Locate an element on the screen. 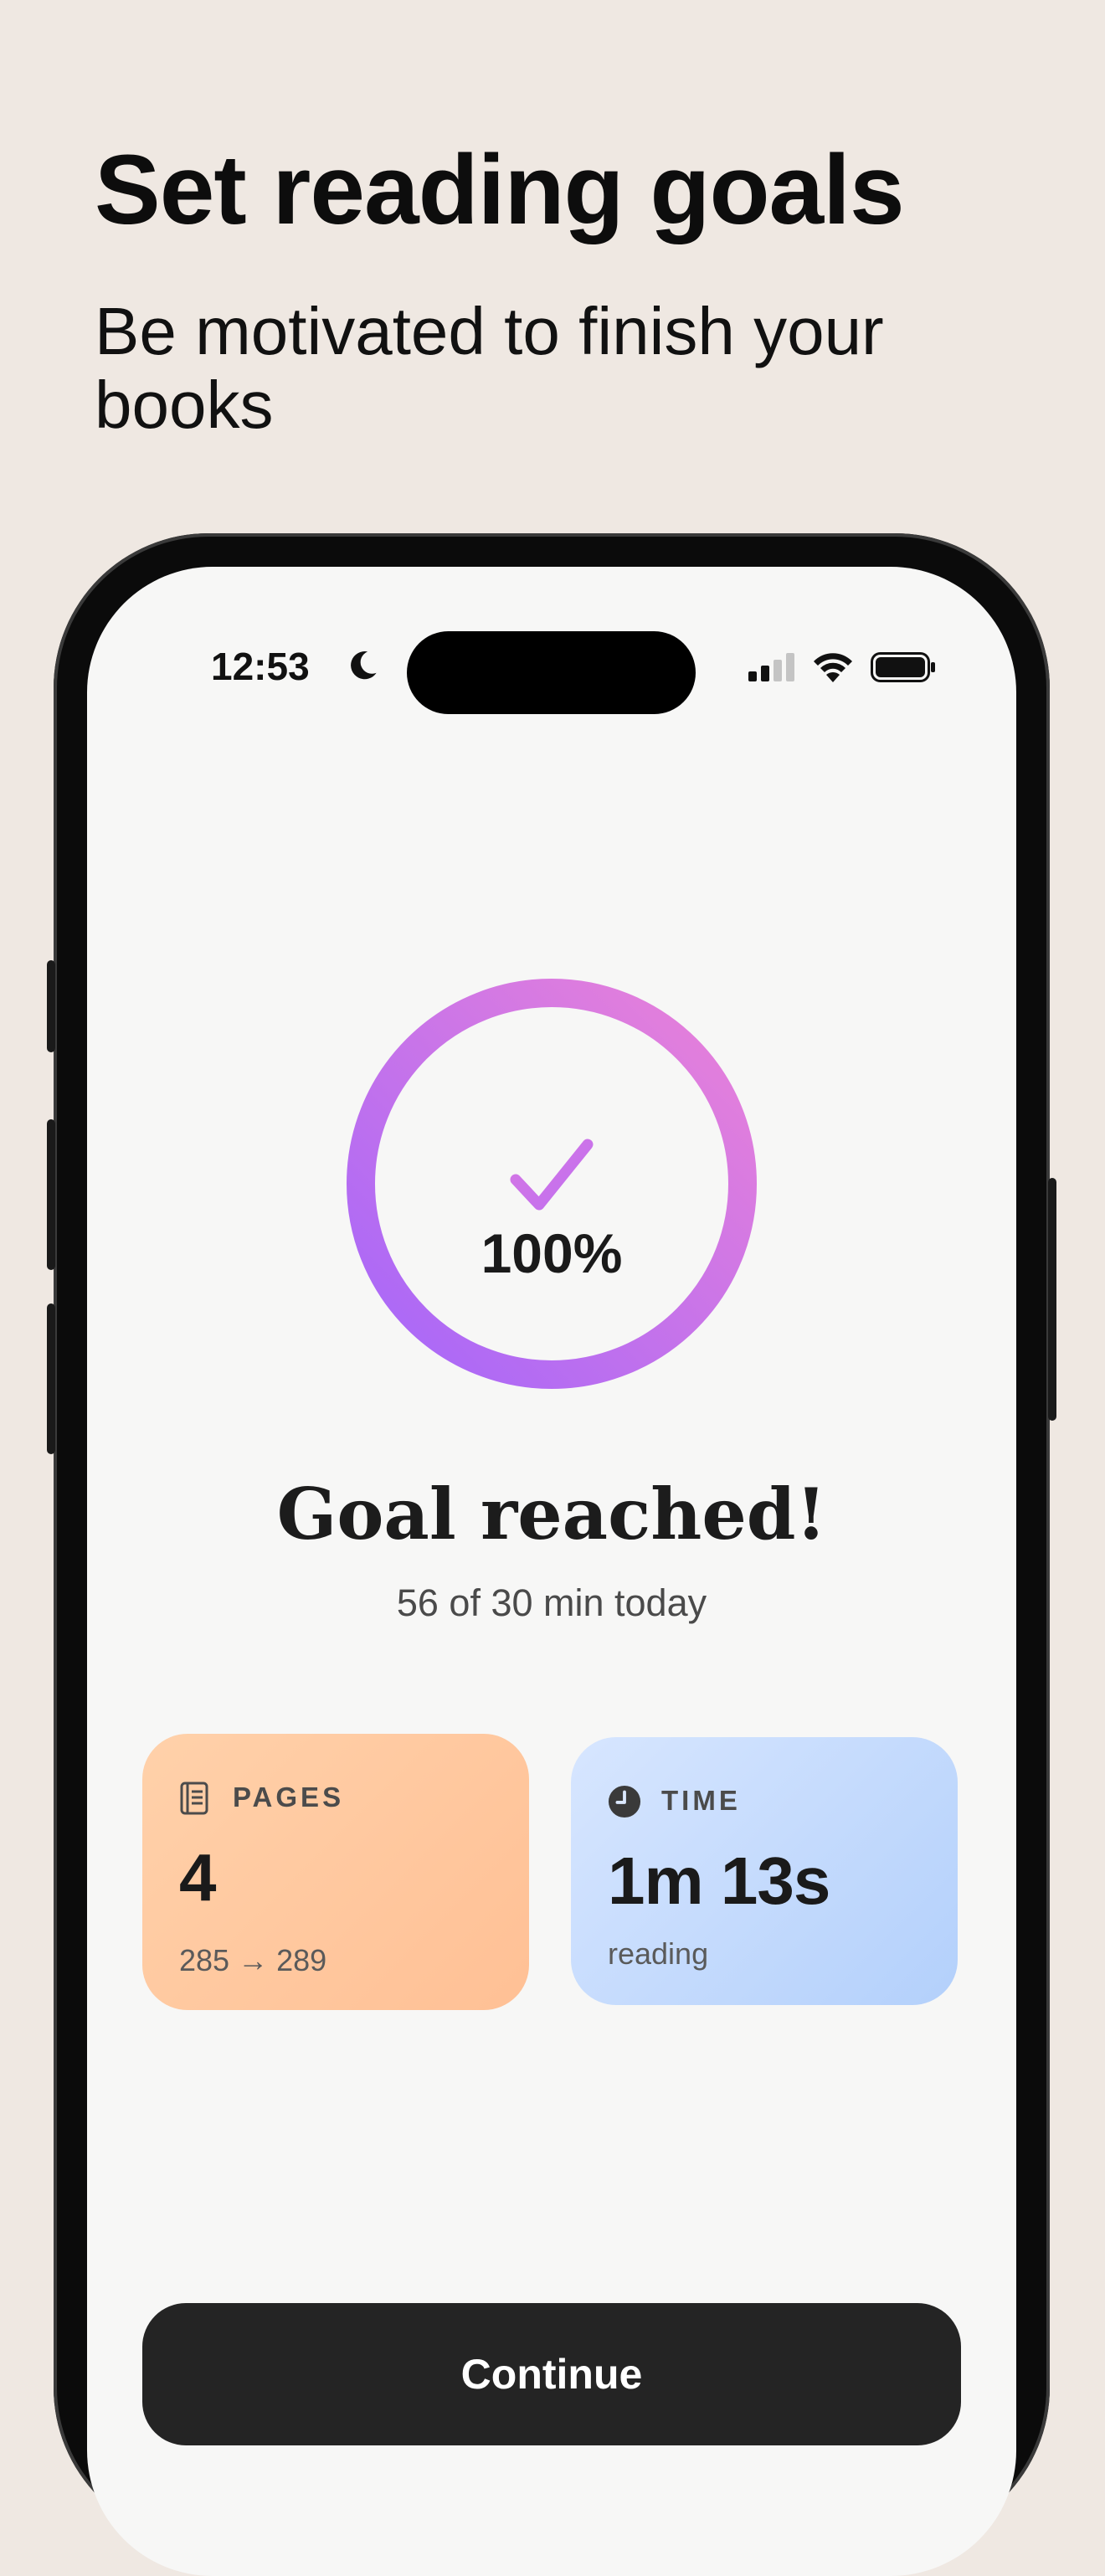  wifi-icon is located at coordinates (833, 668).